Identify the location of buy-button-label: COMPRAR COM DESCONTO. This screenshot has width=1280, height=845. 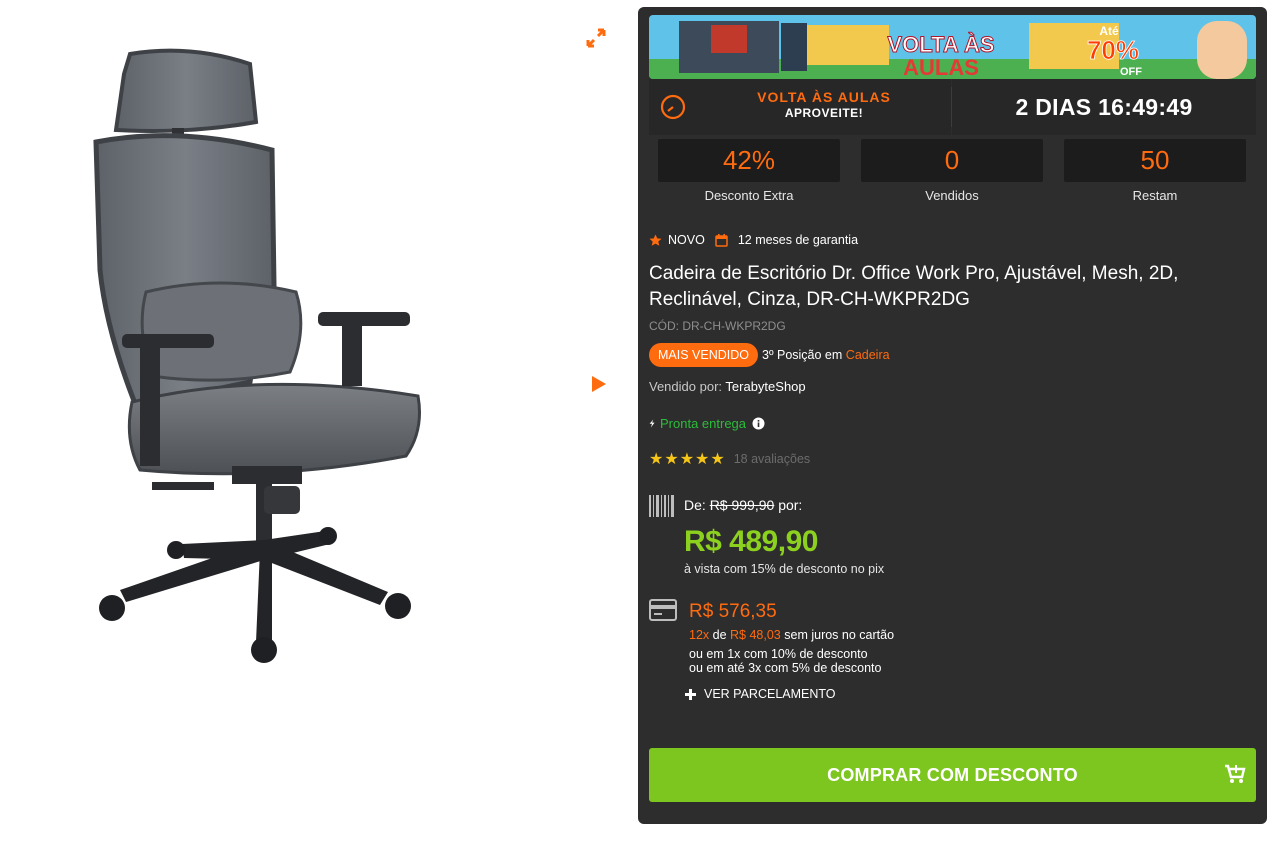
(952, 774).